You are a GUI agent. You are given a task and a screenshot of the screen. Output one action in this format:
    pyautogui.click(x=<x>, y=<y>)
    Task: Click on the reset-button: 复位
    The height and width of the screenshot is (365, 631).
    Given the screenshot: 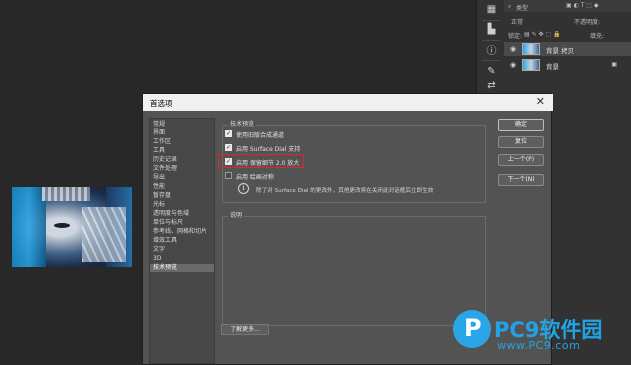 What is the action you would take?
    pyautogui.click(x=521, y=142)
    